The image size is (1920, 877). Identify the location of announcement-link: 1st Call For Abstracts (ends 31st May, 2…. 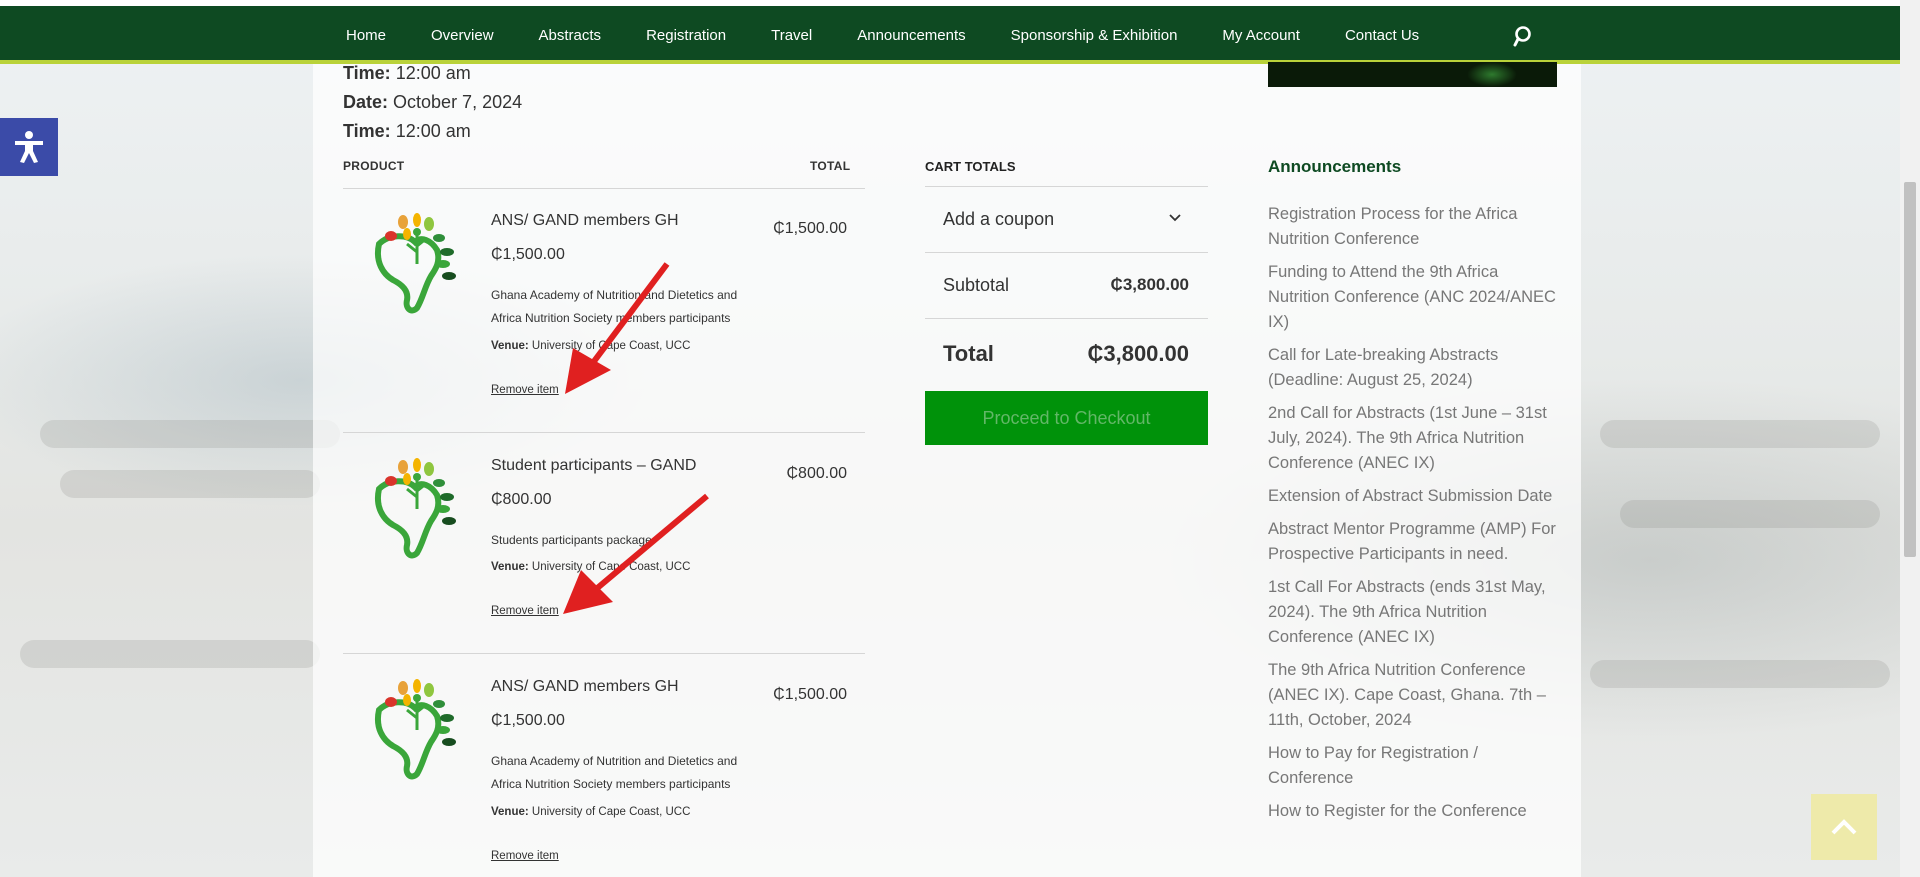
(1415, 612).